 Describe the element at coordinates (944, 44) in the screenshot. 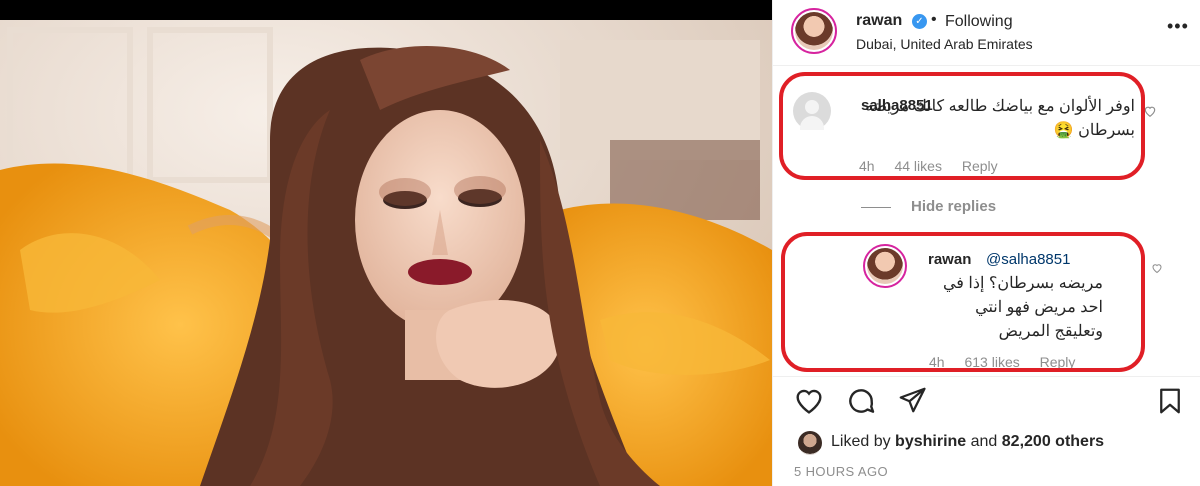

I see `post-location: Dubai, United Arab Emirates` at that location.